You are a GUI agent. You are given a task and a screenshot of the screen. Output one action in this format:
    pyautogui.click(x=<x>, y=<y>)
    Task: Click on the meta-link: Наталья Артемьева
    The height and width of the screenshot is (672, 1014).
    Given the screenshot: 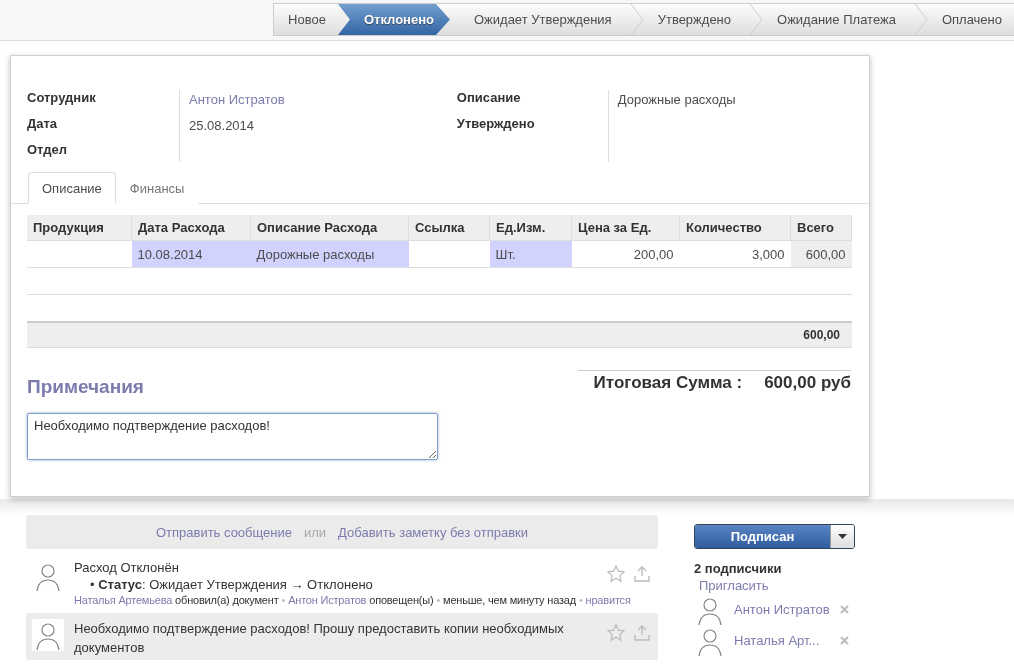 What is the action you would take?
    pyautogui.click(x=123, y=600)
    